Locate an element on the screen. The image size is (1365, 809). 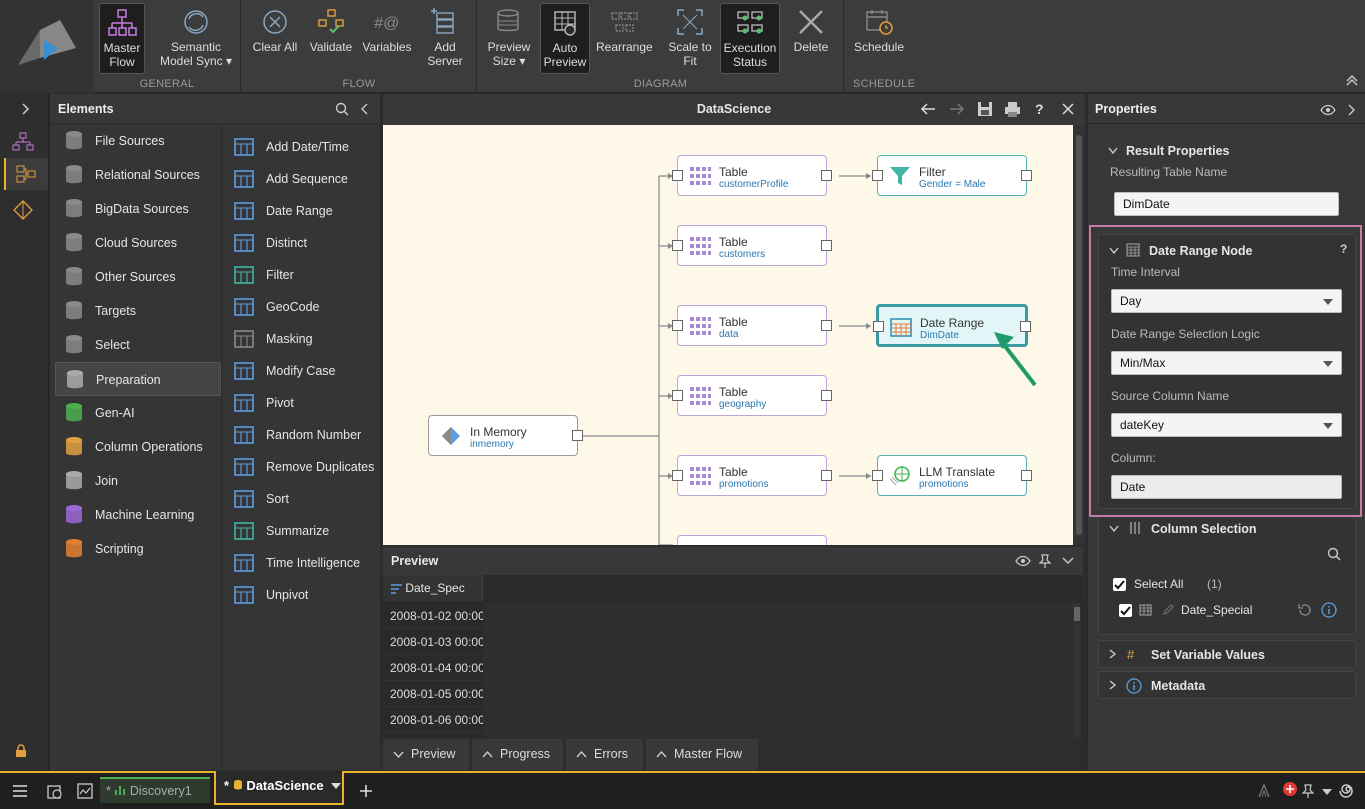
preview-size-button: Preview Size ▾ is located at coordinates (509, 38).